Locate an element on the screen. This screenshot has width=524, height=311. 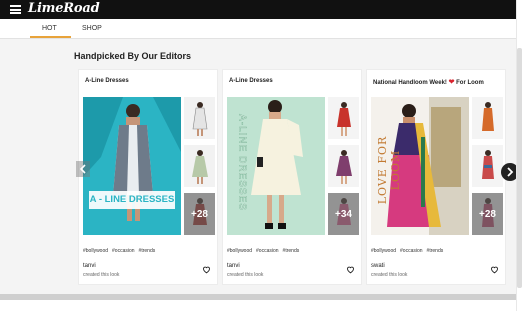
tab-shop: SHOP is located at coordinates (92, 28).